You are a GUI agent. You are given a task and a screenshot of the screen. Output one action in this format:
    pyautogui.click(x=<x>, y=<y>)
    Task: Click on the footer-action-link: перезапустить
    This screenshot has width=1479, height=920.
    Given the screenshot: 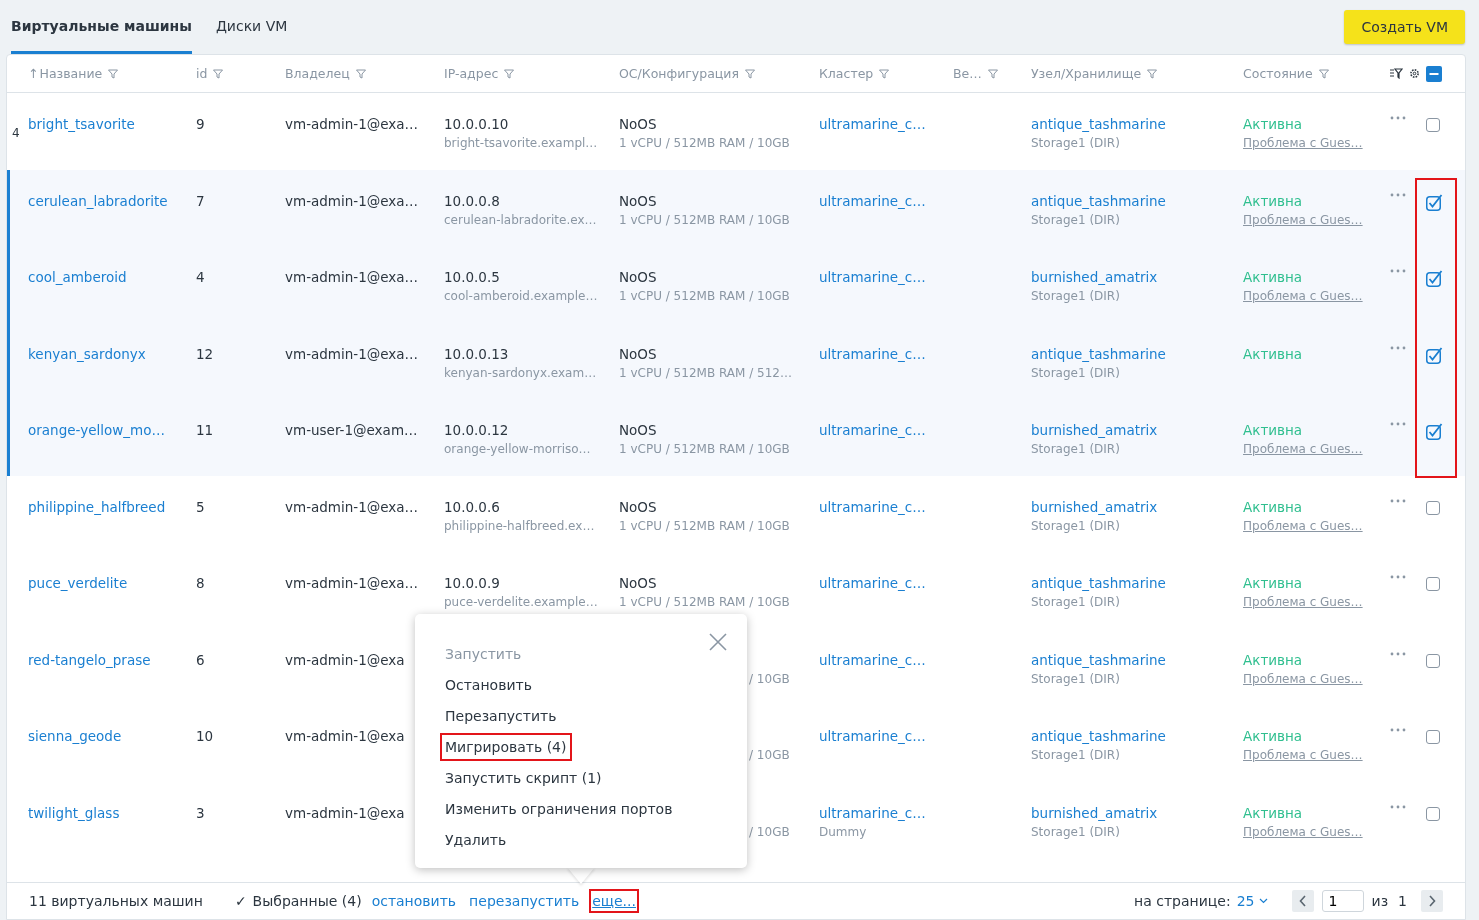 What is the action you would take?
    pyautogui.click(x=524, y=901)
    